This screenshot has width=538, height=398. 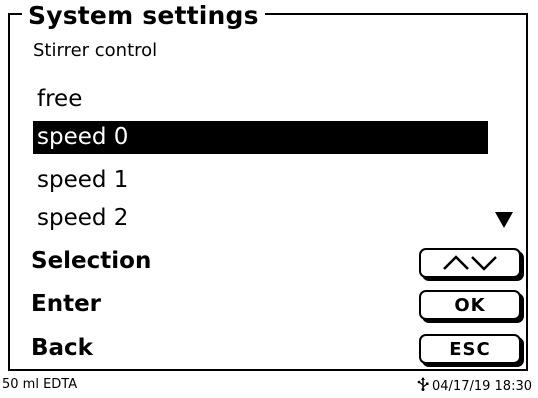 I want to click on up-down-arrows-icon, so click(x=470, y=263).